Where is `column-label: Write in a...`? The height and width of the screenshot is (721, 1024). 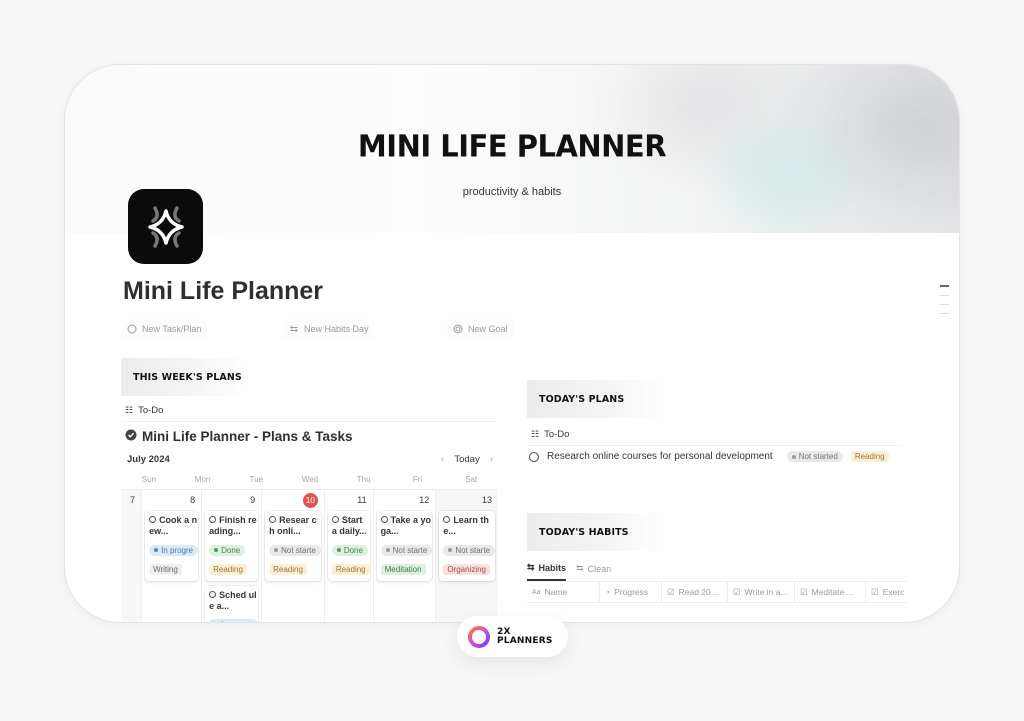 column-label: Write in a... is located at coordinates (766, 592).